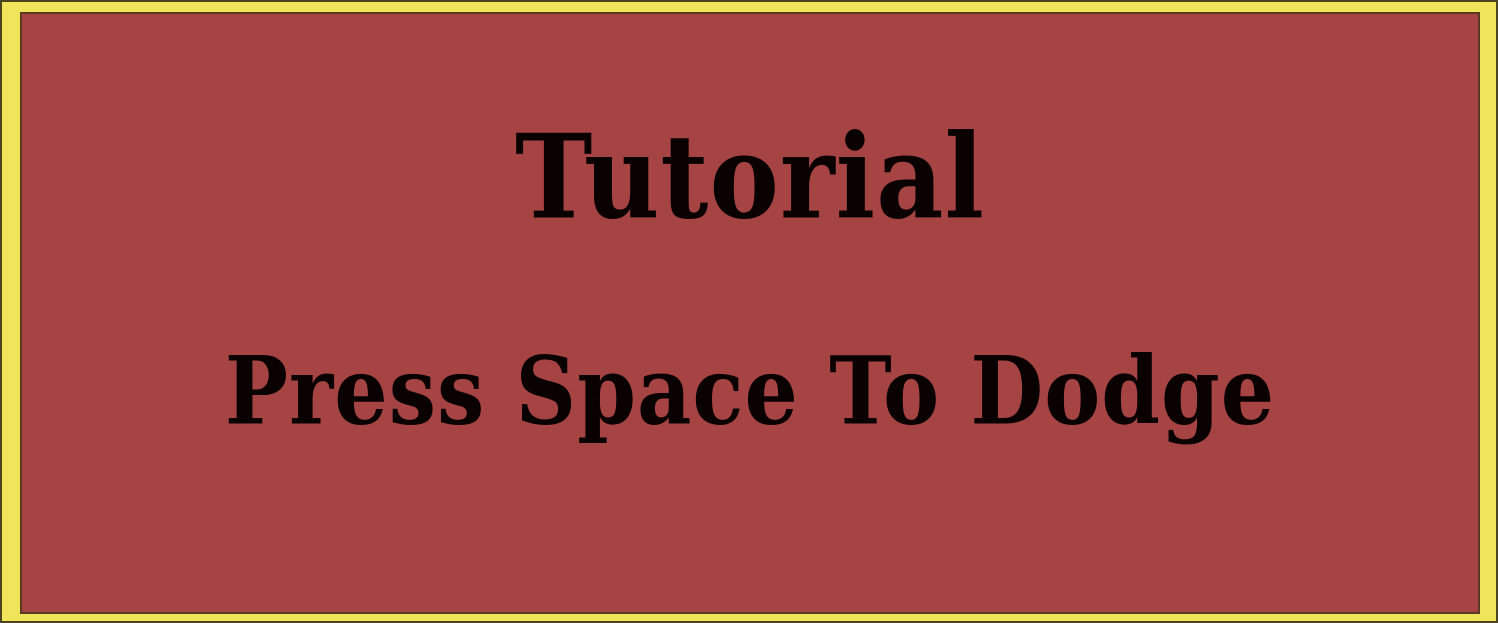 The height and width of the screenshot is (623, 1498). I want to click on tutorial-title: Tutorial, so click(750, 176).